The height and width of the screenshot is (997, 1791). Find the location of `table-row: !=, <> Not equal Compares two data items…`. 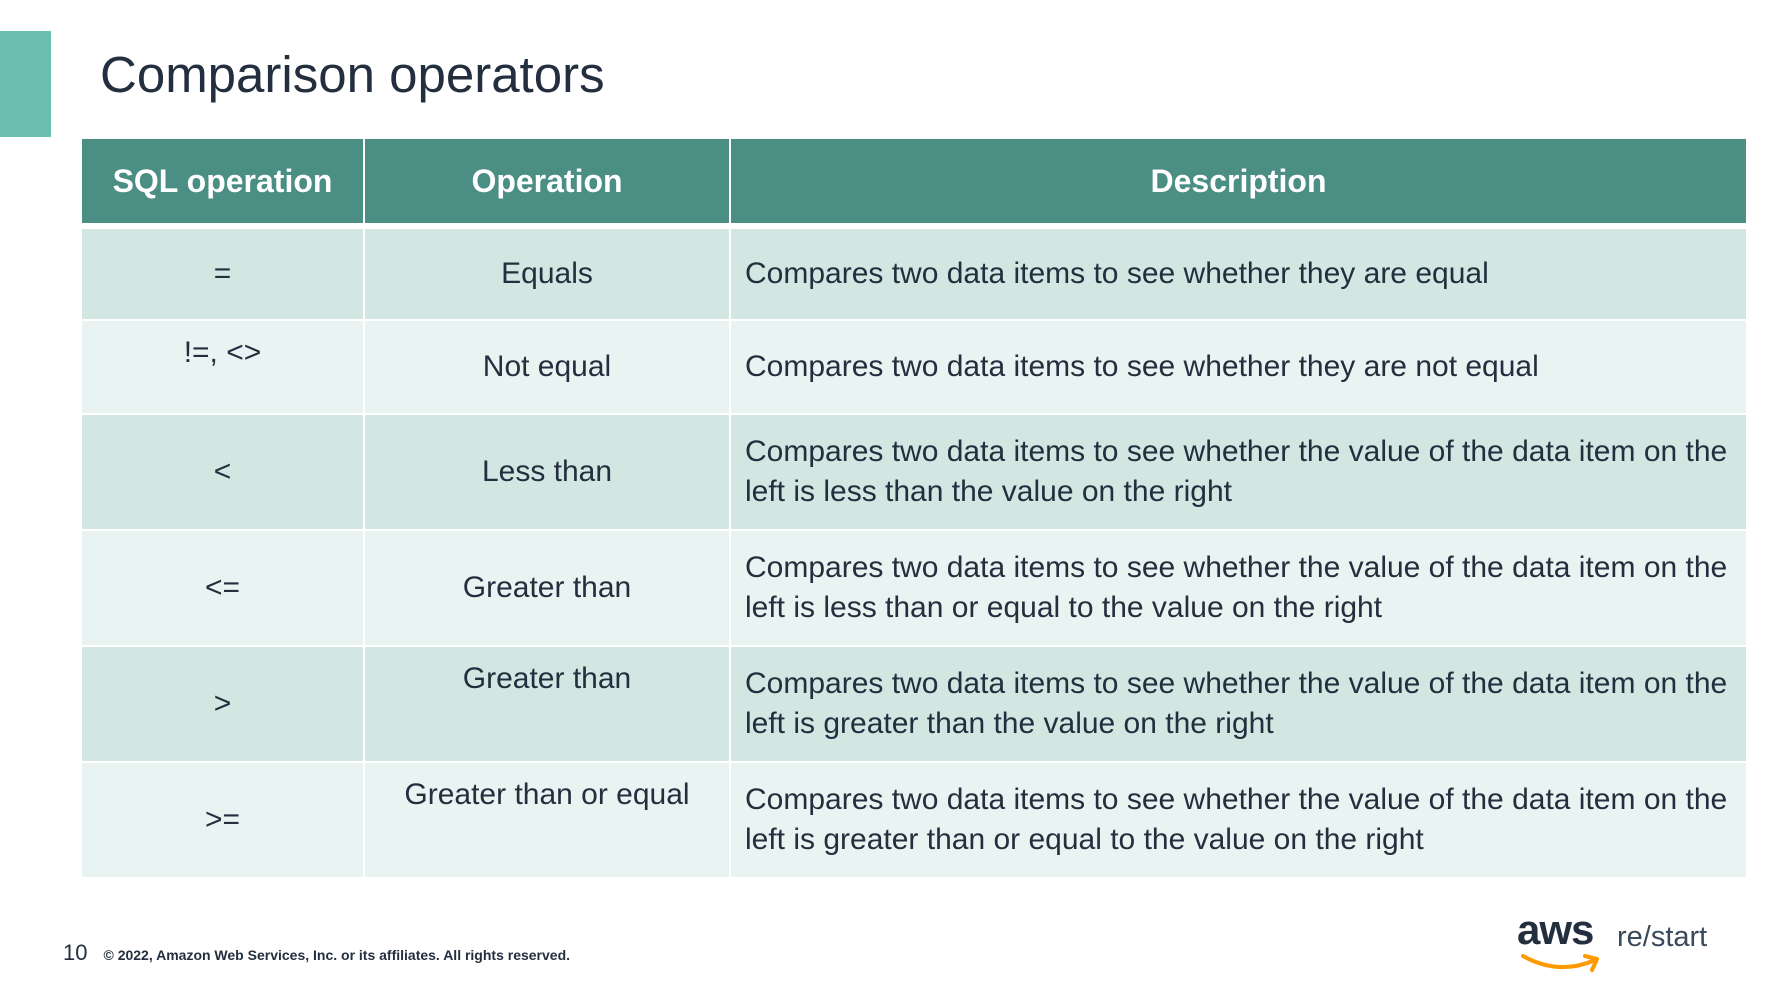

table-row: !=, <> Not equal Compares two data items… is located at coordinates (914, 367).